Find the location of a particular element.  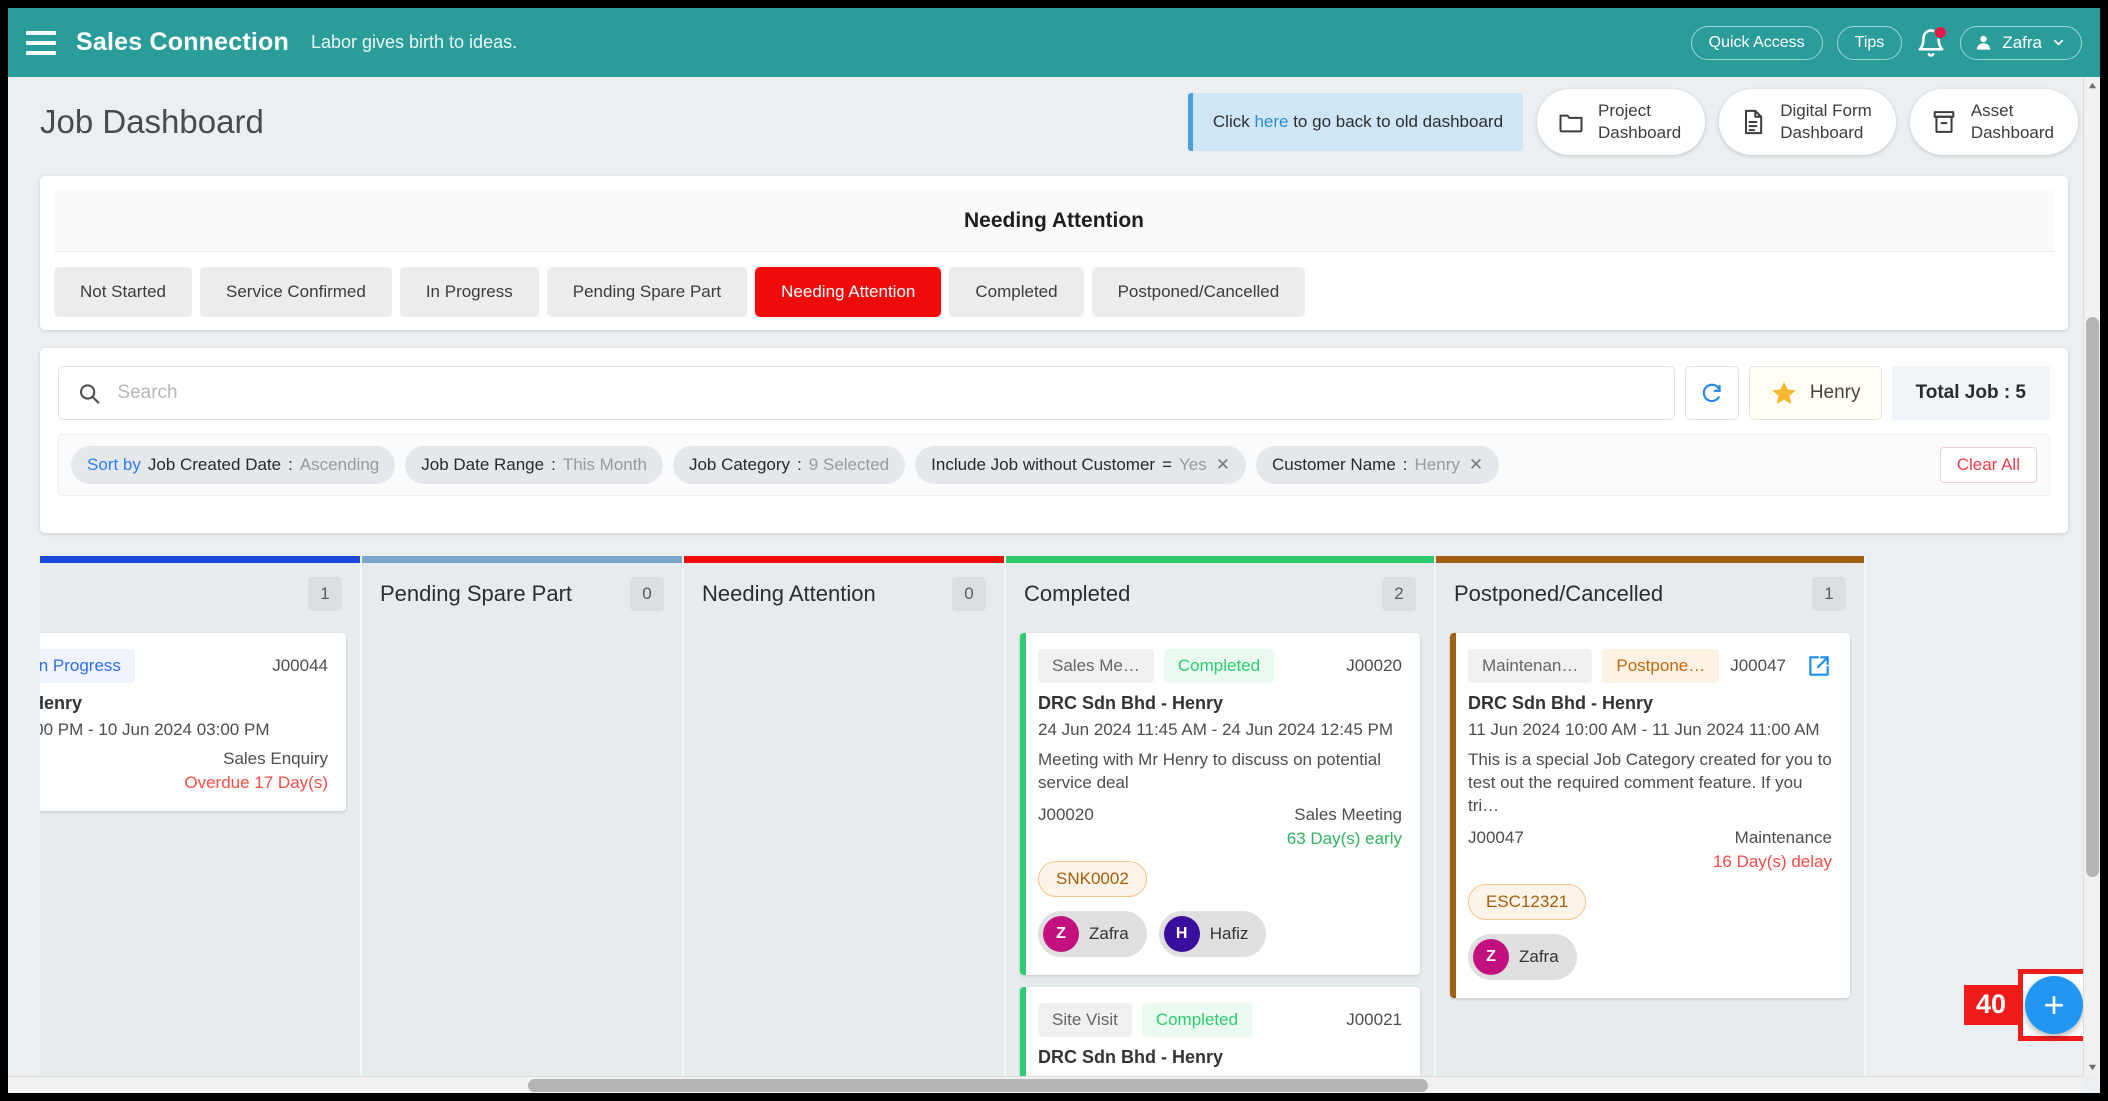

card-header-row: Sales Me… Completed J00020 is located at coordinates (1220, 666).